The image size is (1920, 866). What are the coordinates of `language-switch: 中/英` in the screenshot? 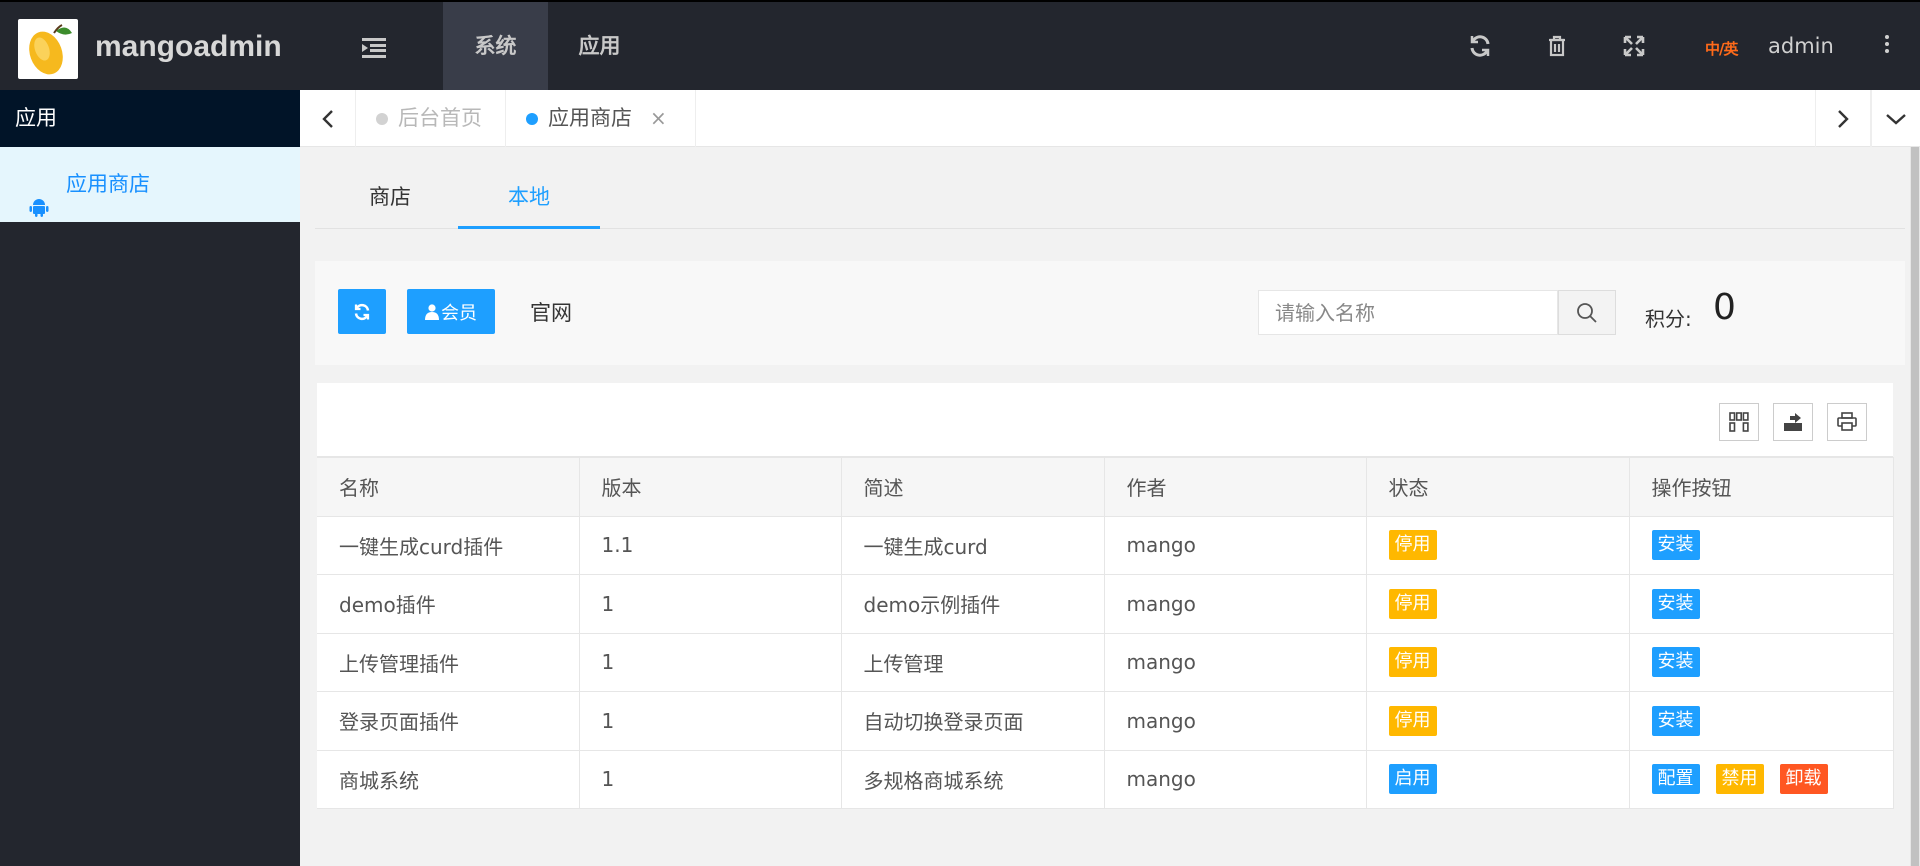 It's located at (1721, 48).